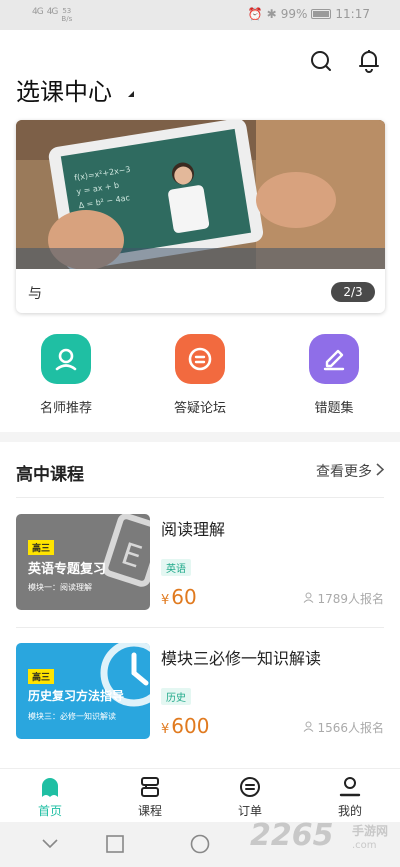 The height and width of the screenshot is (867, 400). What do you see at coordinates (350, 599) in the screenshot?
I see `enroll-count-label: 1789人报名` at bounding box center [350, 599].